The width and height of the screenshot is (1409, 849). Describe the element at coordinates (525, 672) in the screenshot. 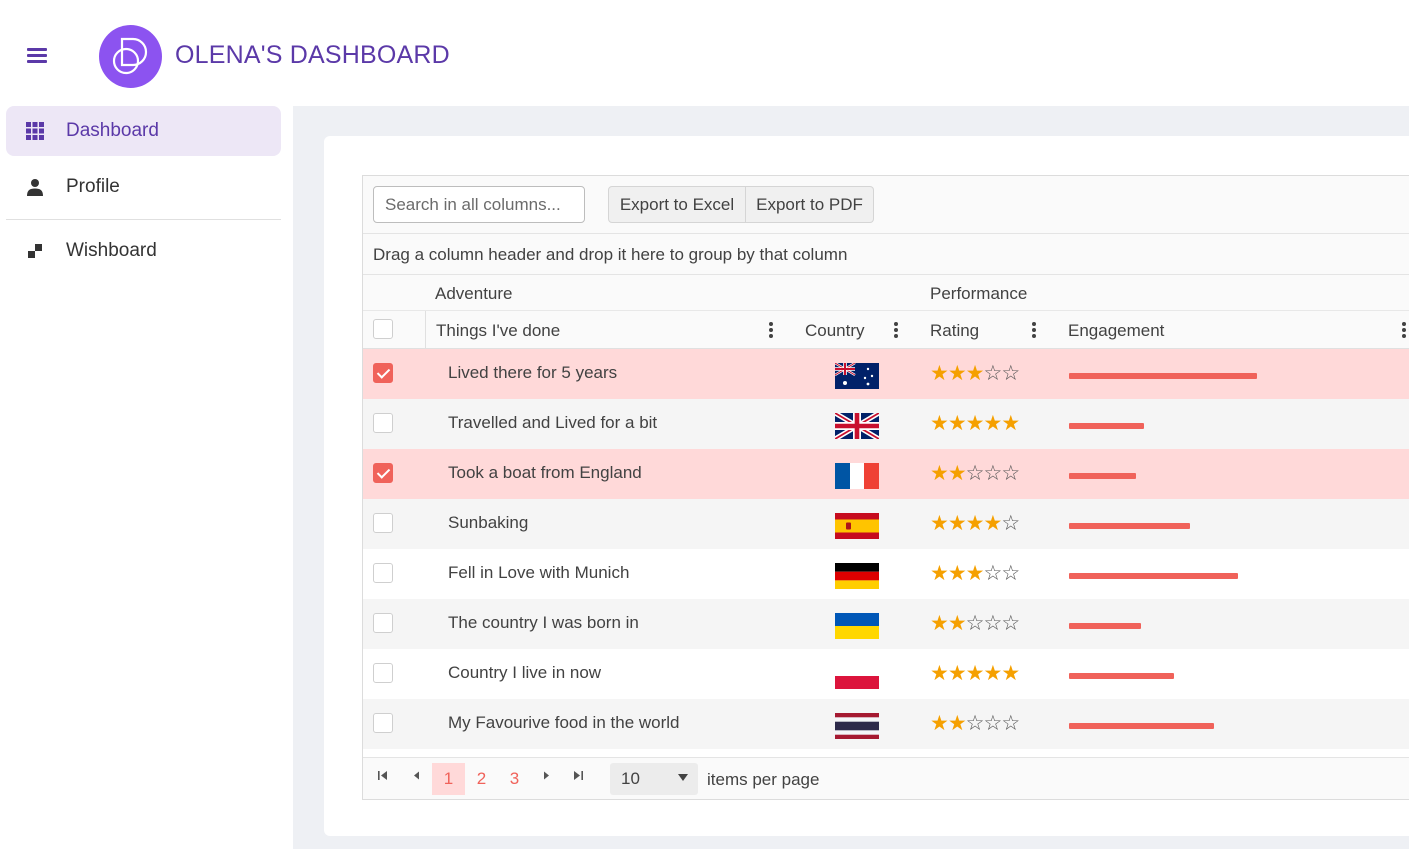

I see `cell-thing: Country I live in now` at that location.